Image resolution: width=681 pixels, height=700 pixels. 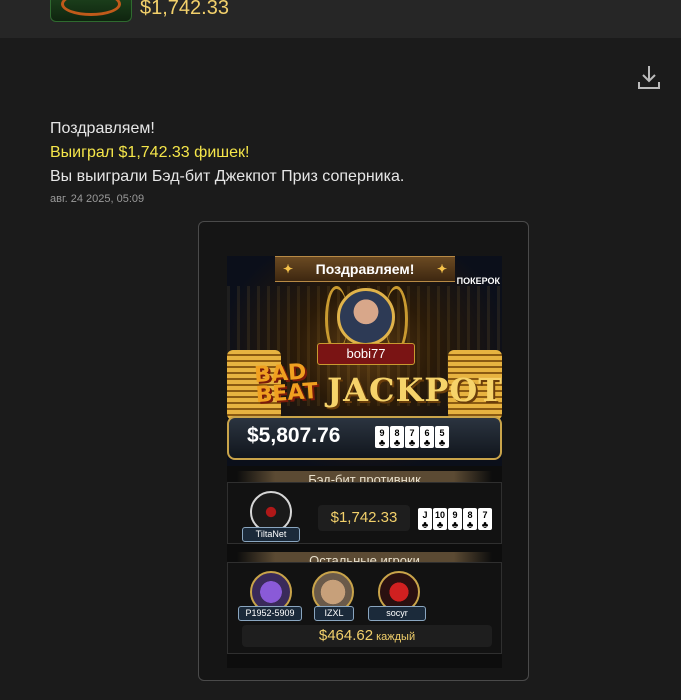 What do you see at coordinates (364, 608) in the screenshot?
I see `others-section: P1952-5909 IZXL socyr $464.62 каждый` at bounding box center [364, 608].